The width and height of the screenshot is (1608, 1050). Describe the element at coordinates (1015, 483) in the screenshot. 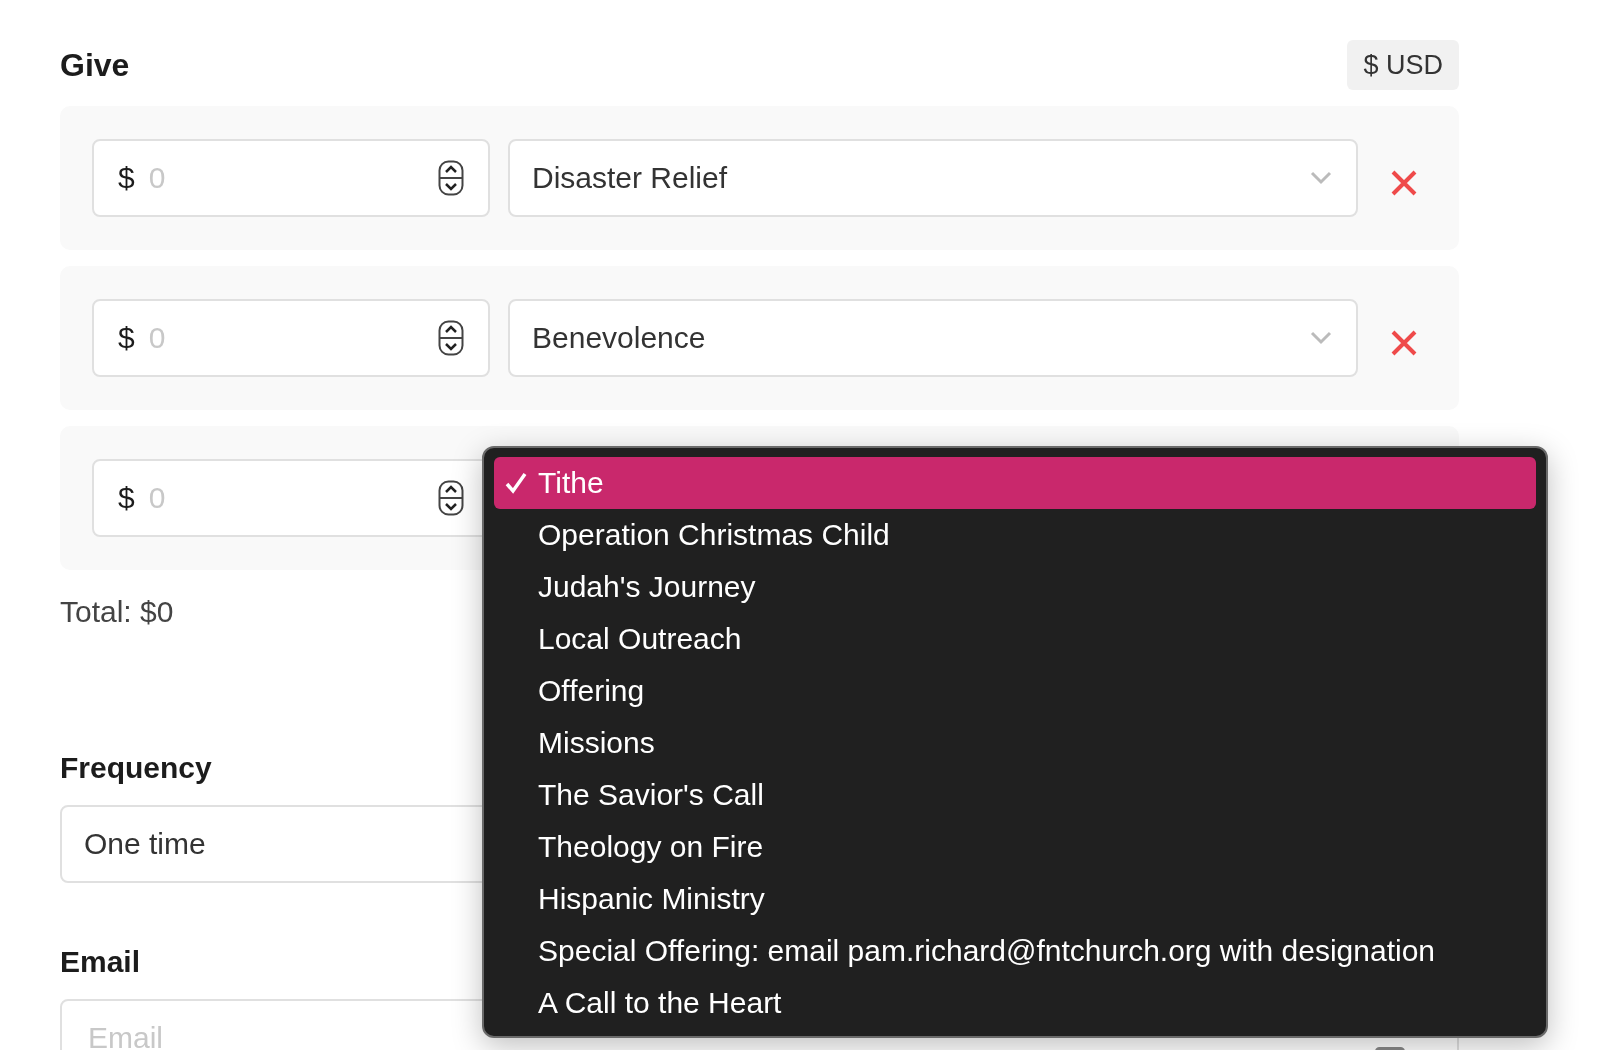

I see `menu-option: Tithe` at that location.